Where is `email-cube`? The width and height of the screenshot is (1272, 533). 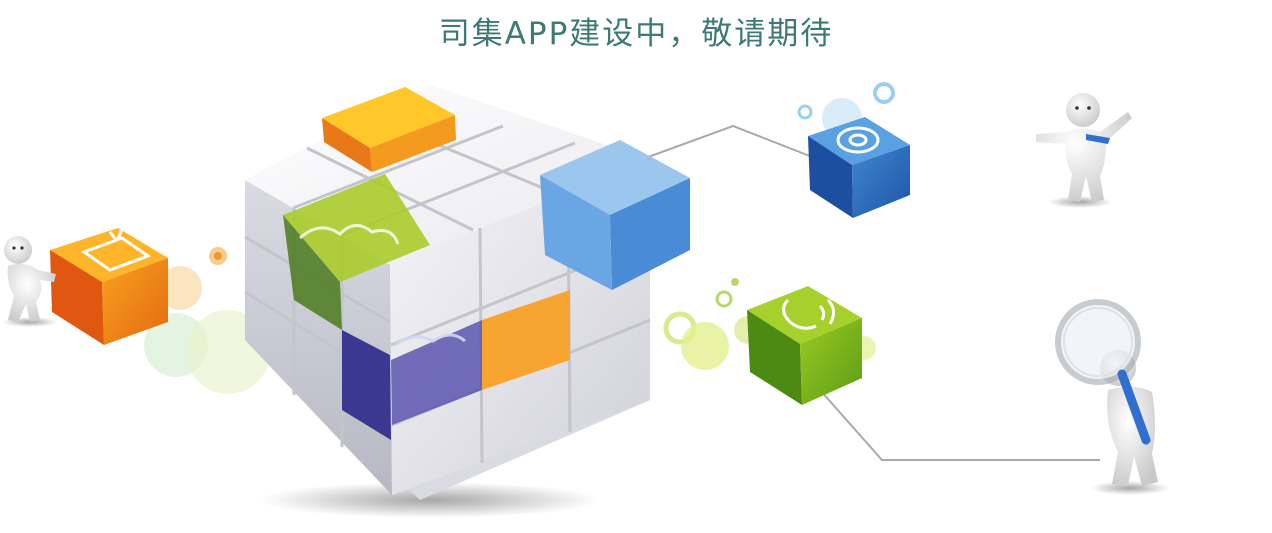 email-cube is located at coordinates (859, 167).